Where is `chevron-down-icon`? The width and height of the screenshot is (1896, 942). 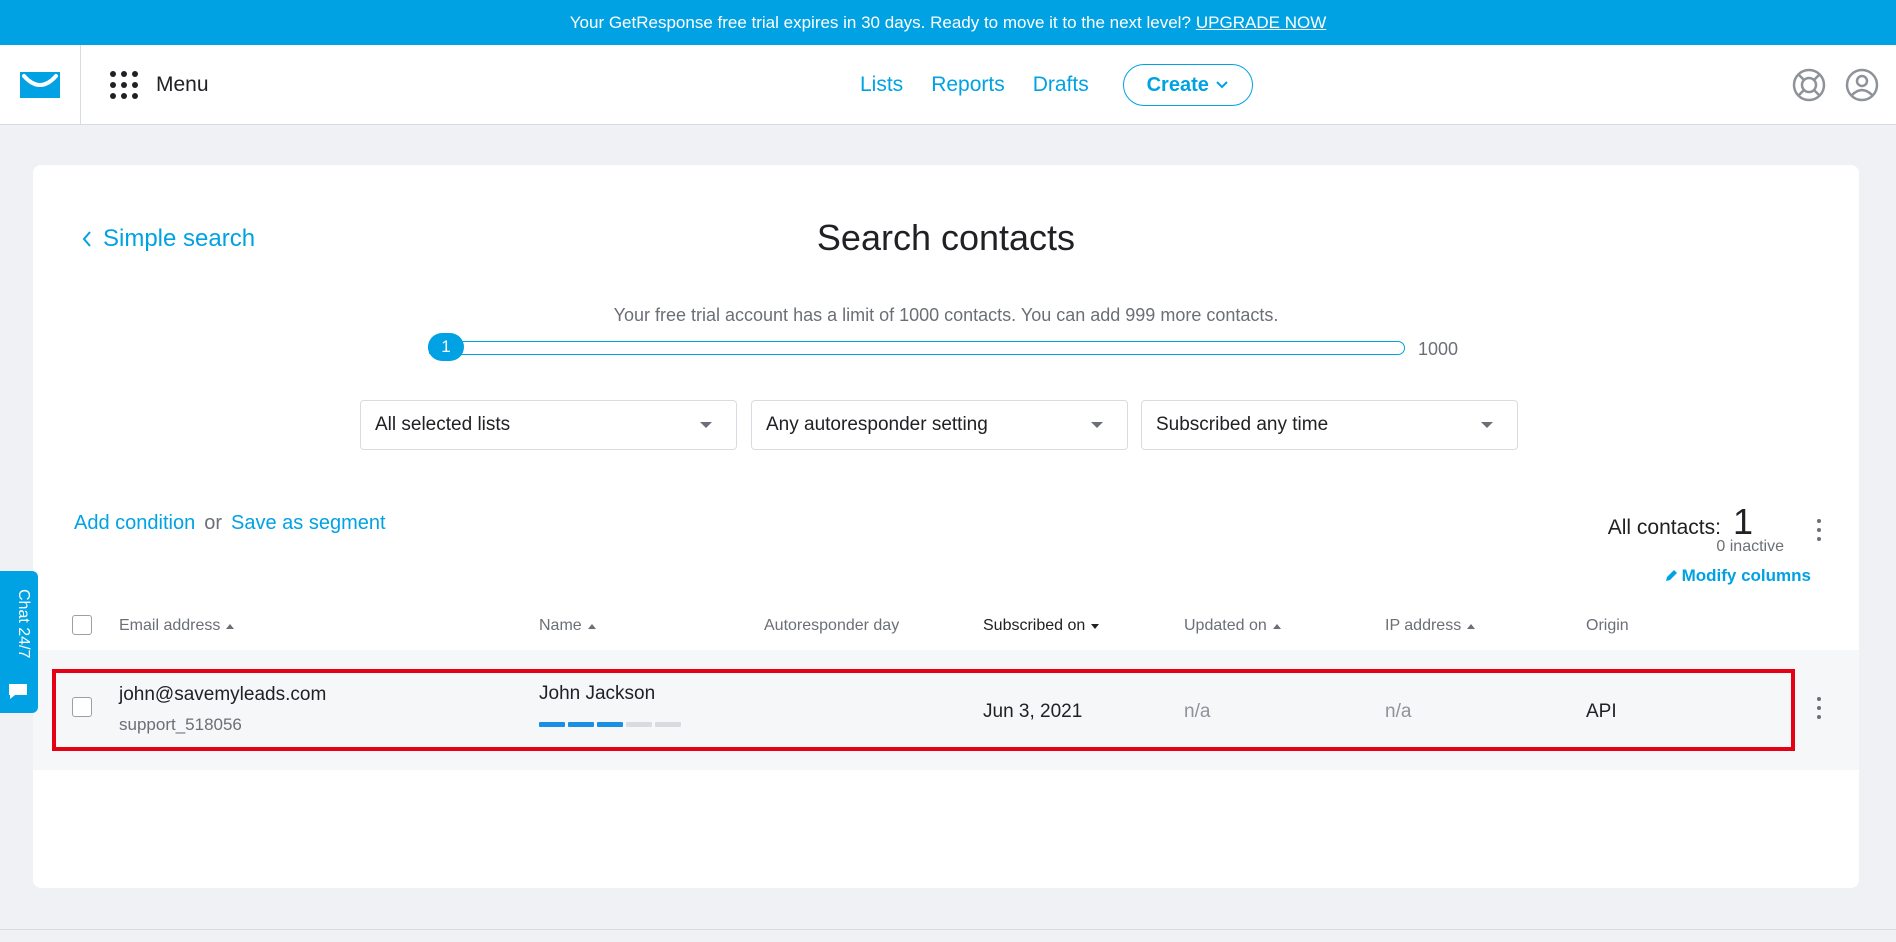 chevron-down-icon is located at coordinates (1222, 85).